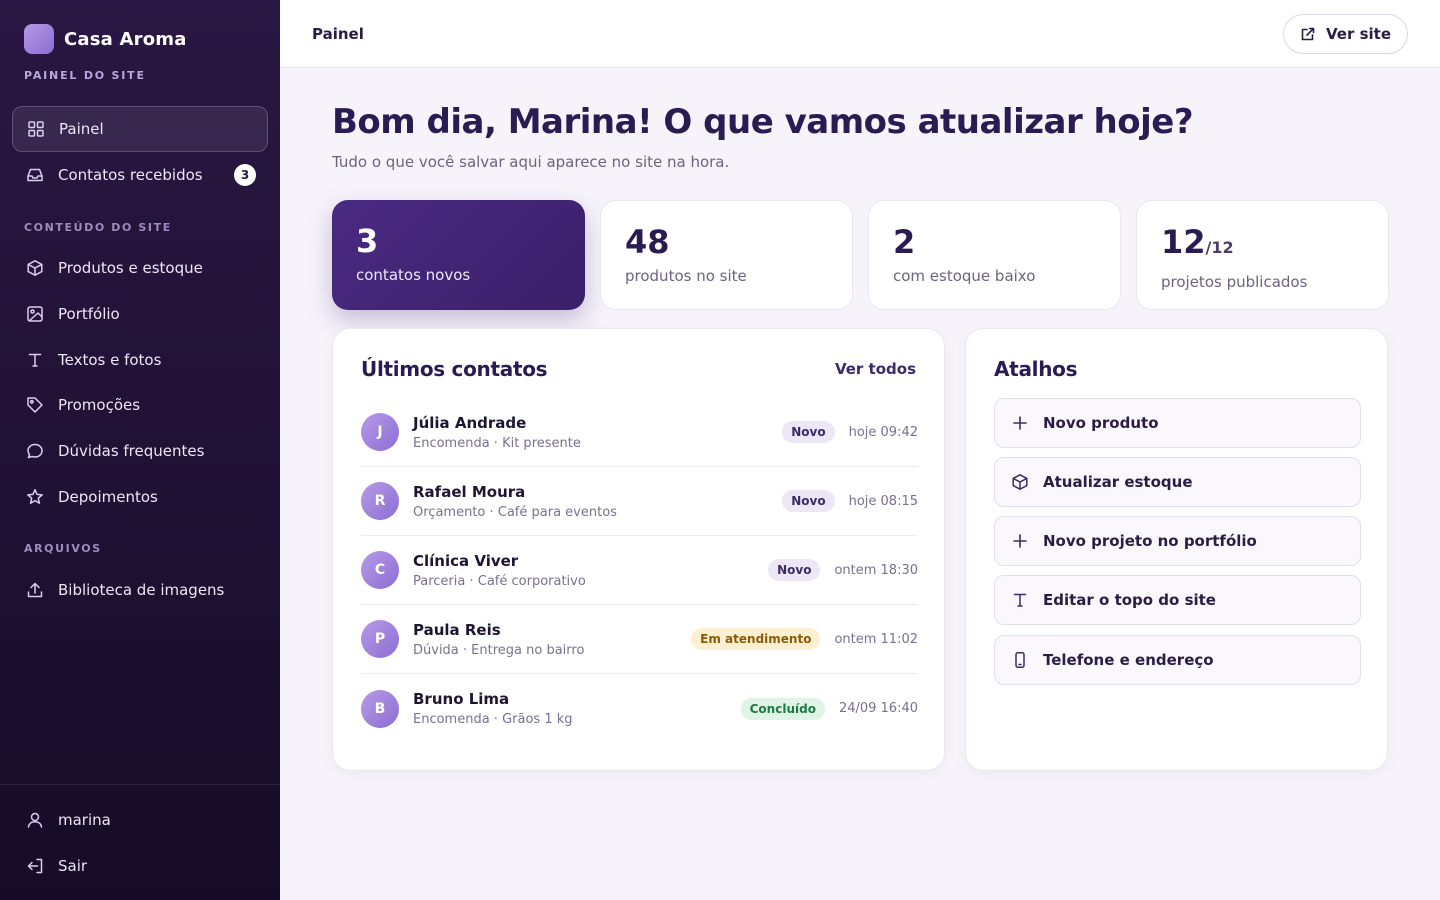 The height and width of the screenshot is (900, 1440). I want to click on contact-name: Paula Reis, so click(457, 629).